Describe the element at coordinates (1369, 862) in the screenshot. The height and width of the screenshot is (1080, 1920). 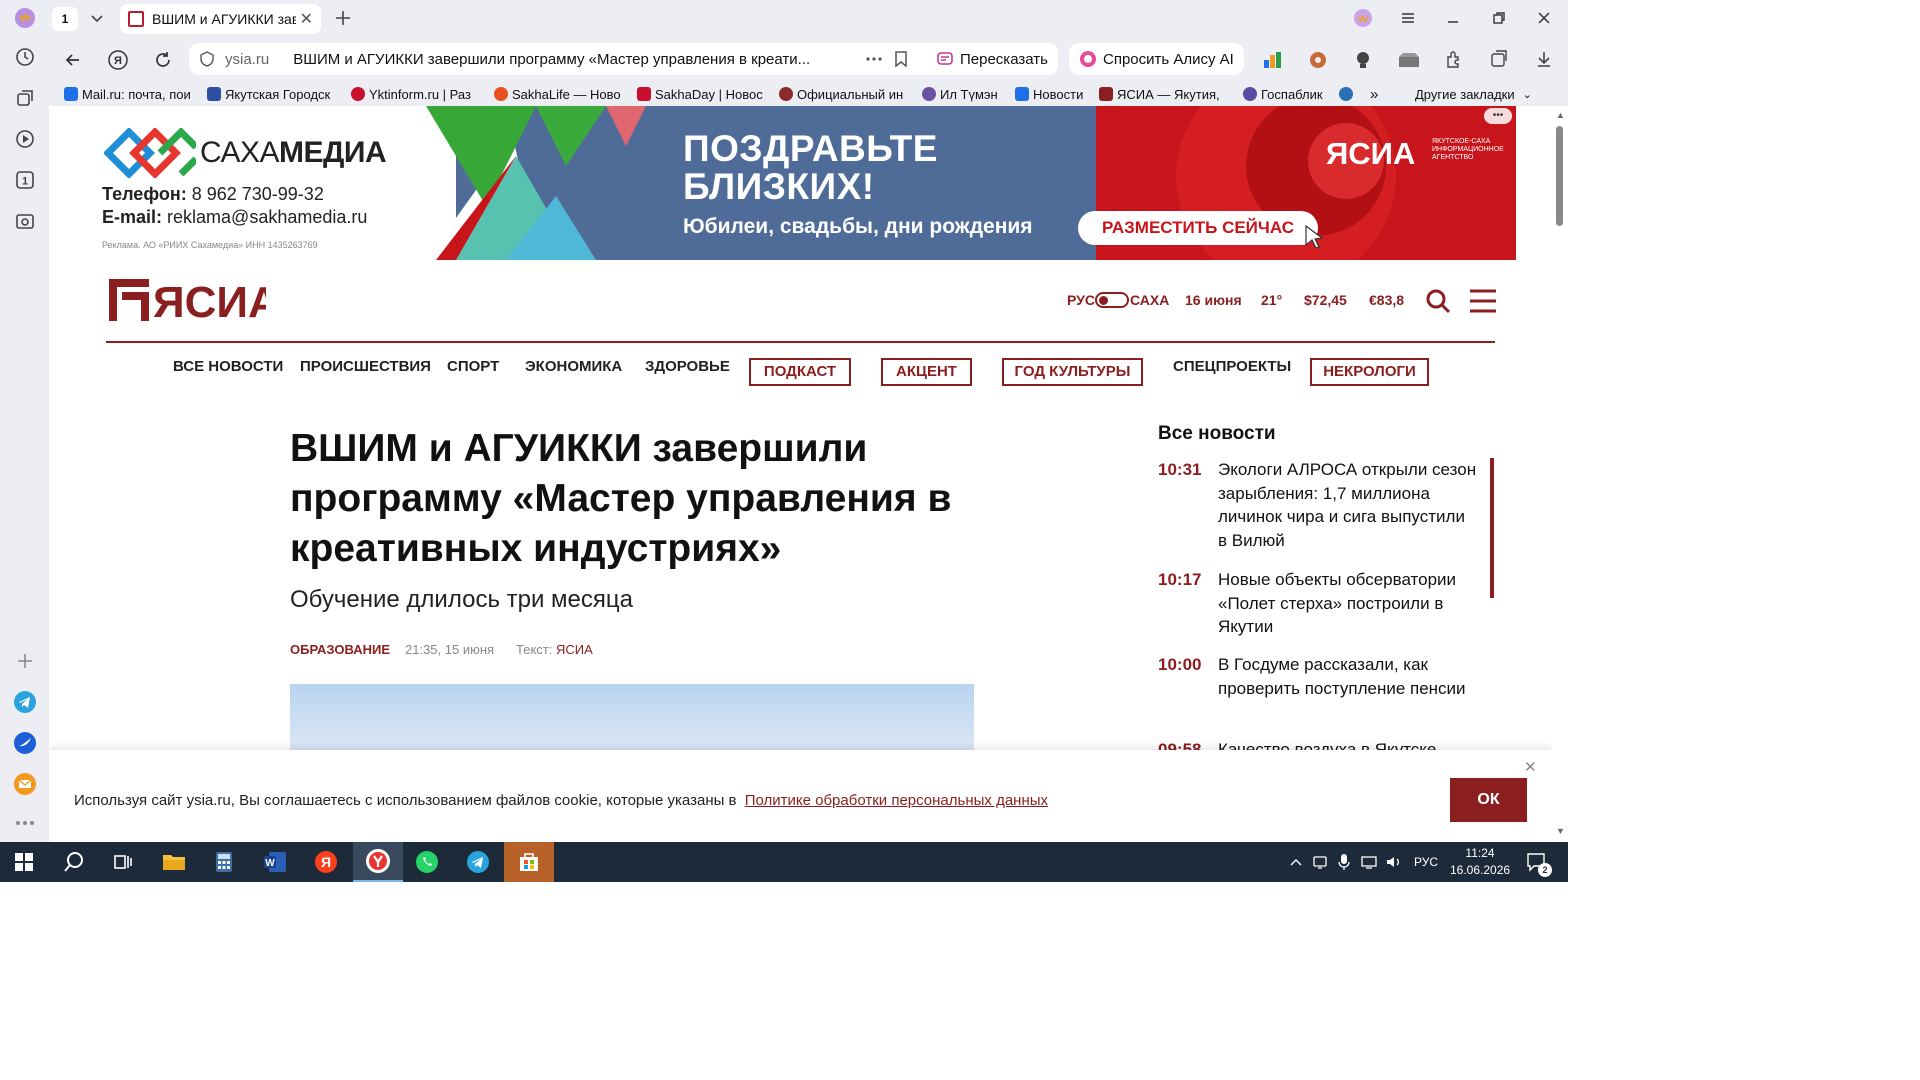
I see `network-icon` at that location.